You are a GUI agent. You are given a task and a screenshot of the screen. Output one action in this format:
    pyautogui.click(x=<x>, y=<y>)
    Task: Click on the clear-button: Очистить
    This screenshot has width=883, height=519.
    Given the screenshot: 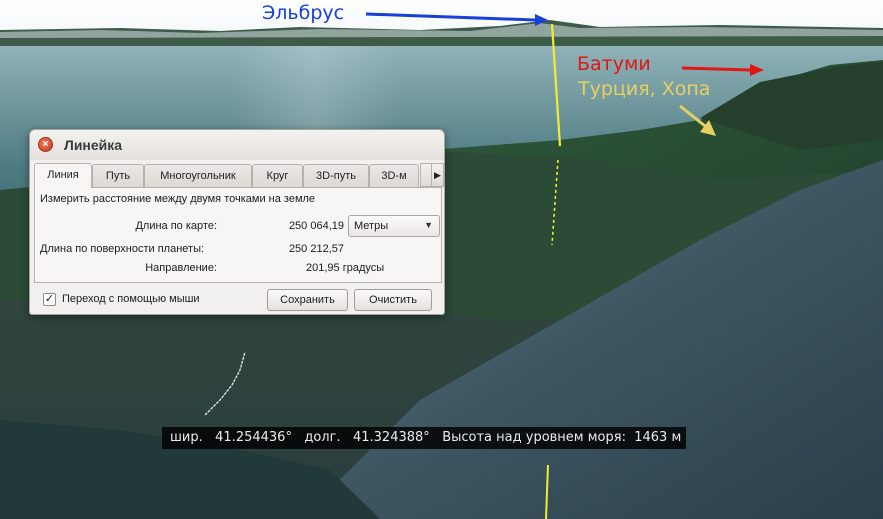 What is the action you would take?
    pyautogui.click(x=393, y=300)
    